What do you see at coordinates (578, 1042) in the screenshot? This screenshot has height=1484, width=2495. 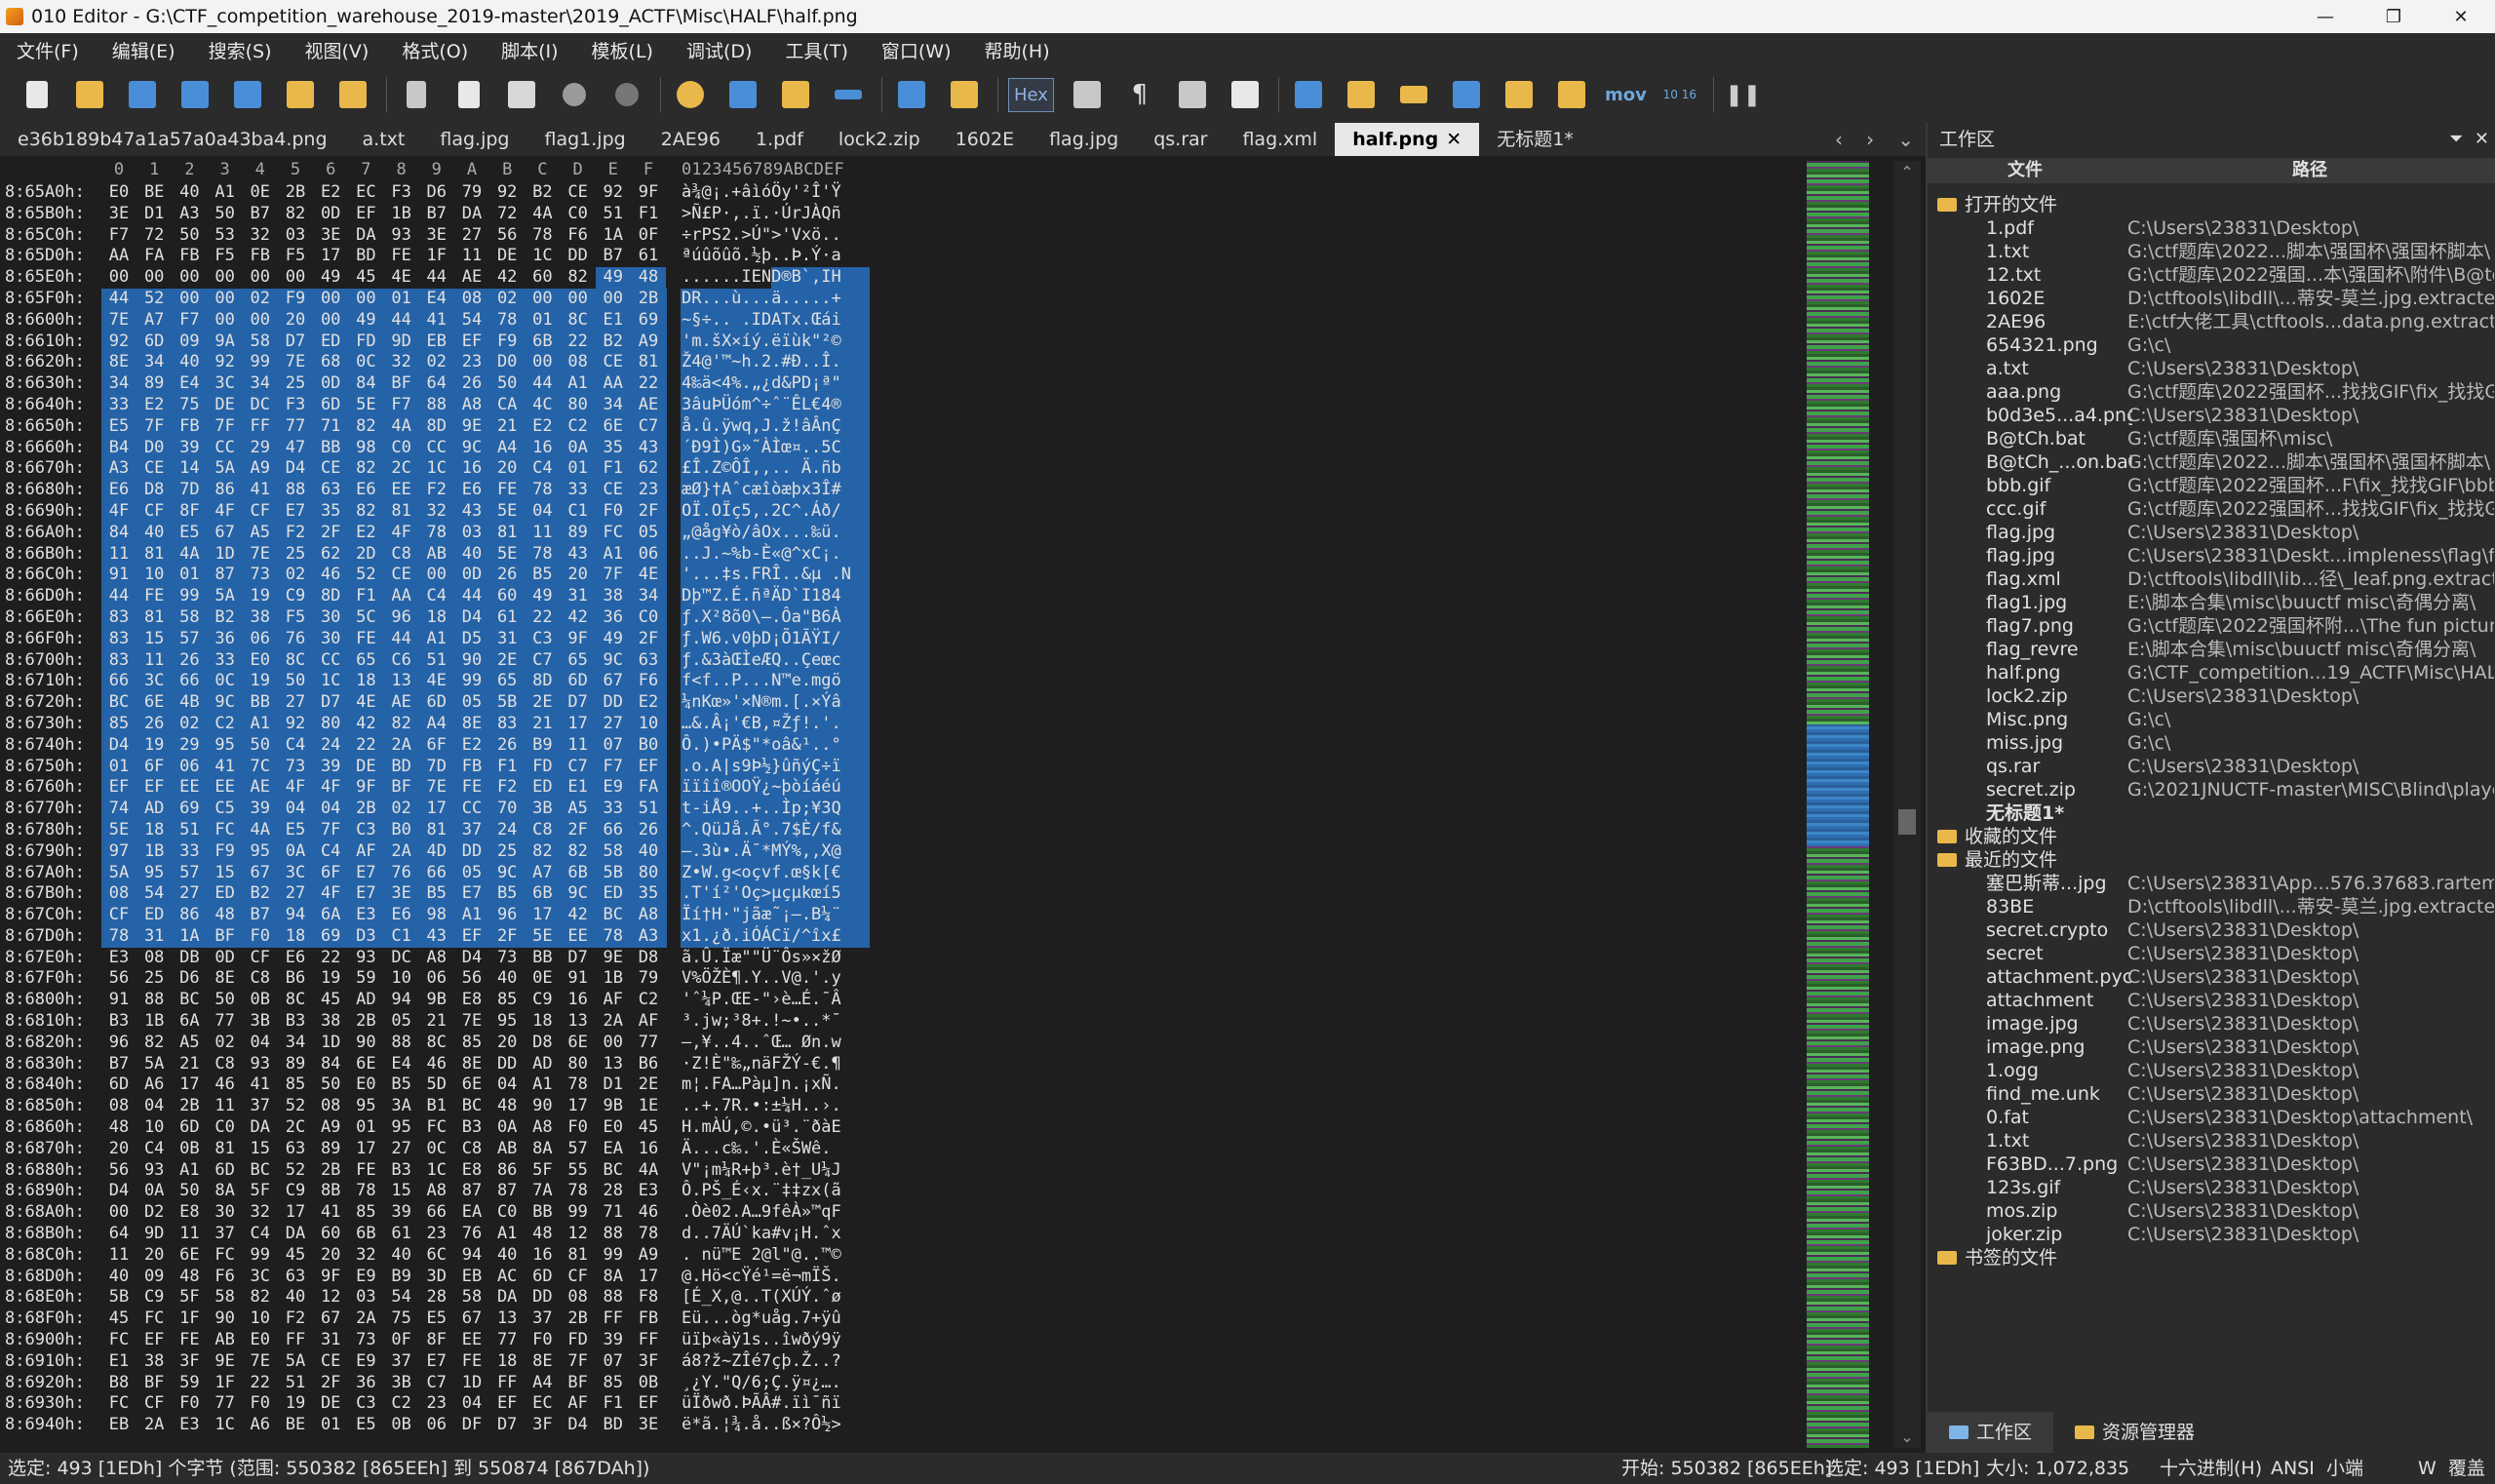 I see `hex-byte: 6E` at bounding box center [578, 1042].